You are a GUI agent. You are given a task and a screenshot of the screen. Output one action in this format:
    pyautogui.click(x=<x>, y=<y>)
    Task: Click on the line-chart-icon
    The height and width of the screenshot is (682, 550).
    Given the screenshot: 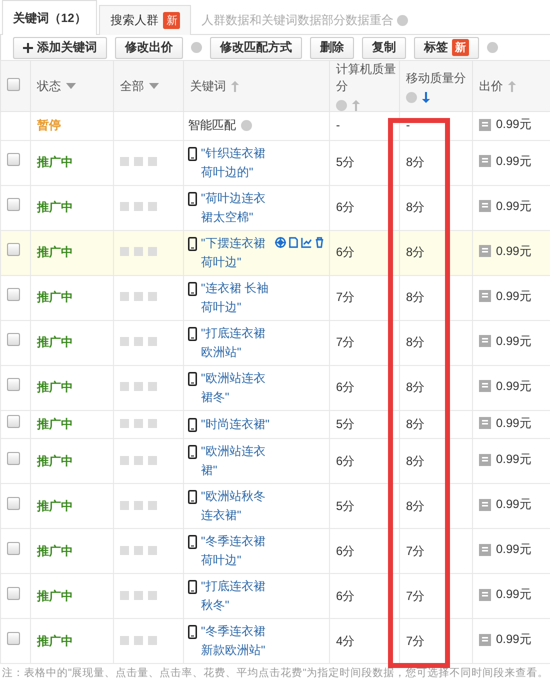 What is the action you would take?
    pyautogui.click(x=306, y=242)
    